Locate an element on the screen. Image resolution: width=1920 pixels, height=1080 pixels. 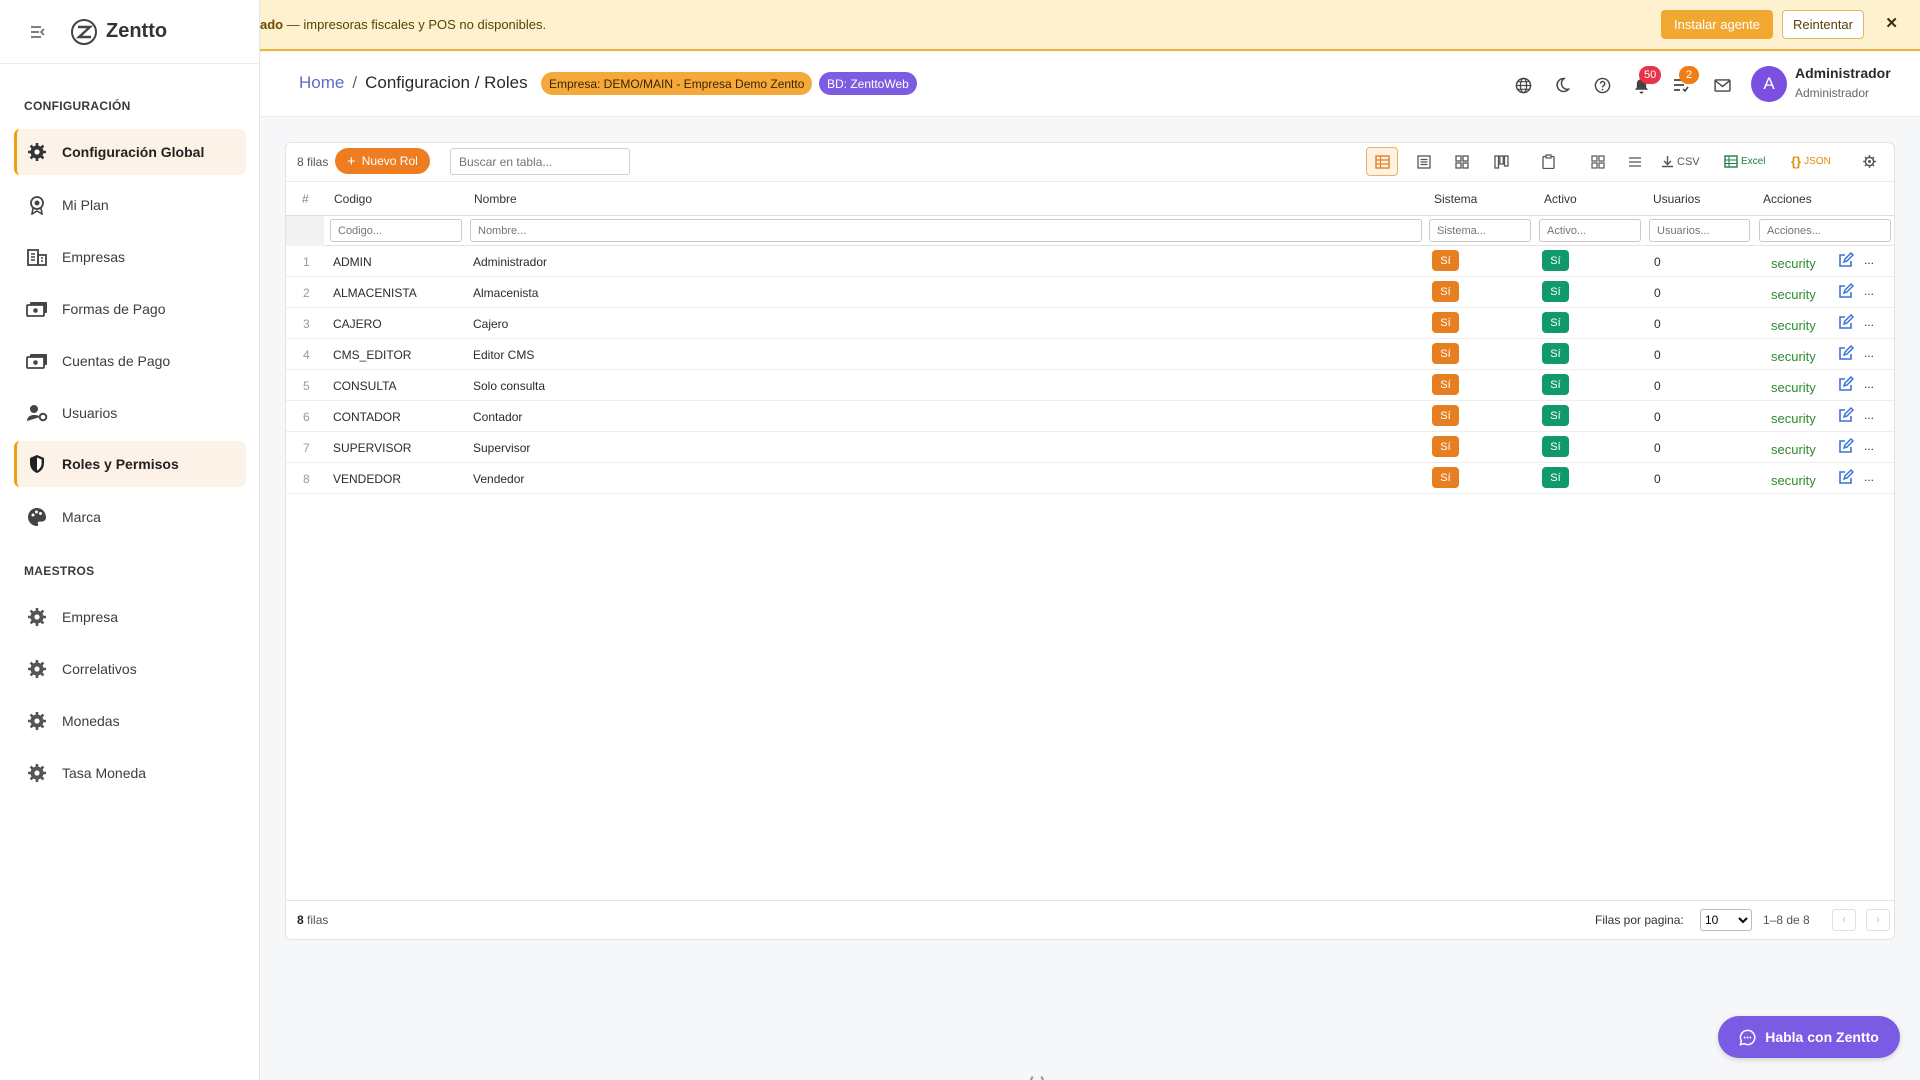
database-chip: BD: ZenttoWeb is located at coordinates (868, 83).